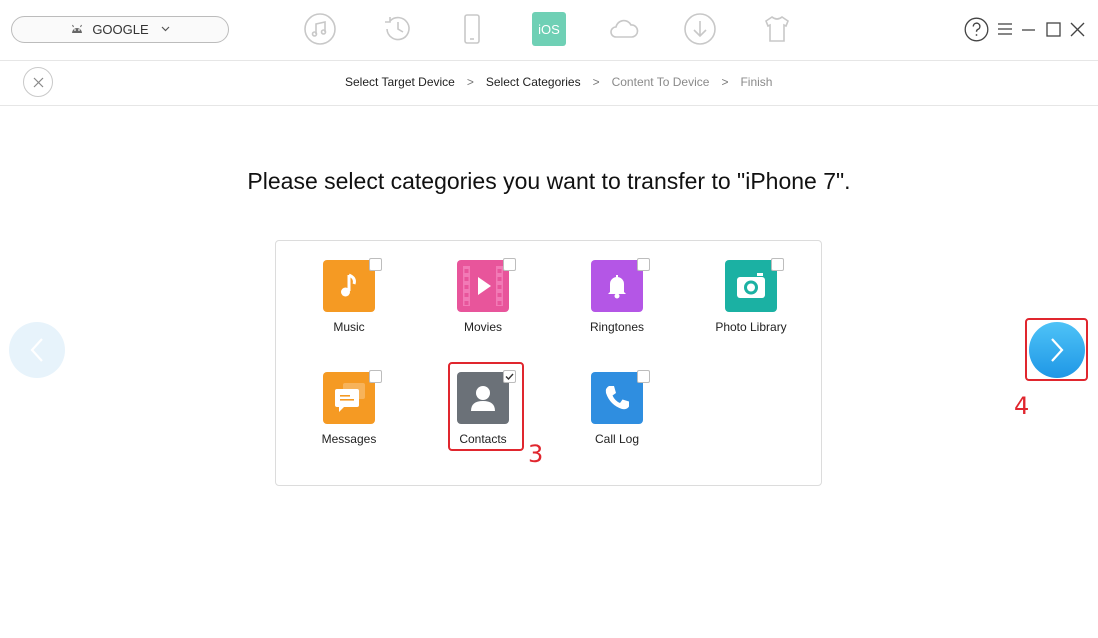  What do you see at coordinates (660, 82) in the screenshot?
I see `step-content-to-device: Content To Device` at bounding box center [660, 82].